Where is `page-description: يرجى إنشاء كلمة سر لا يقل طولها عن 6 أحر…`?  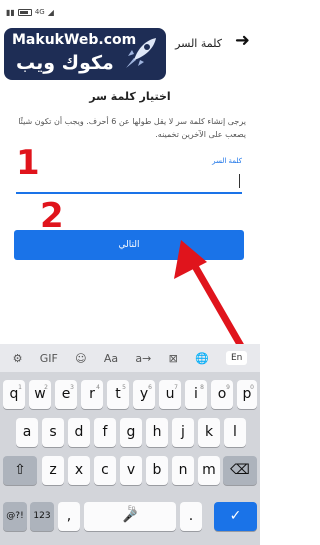
page-description: يرجى إنشاء كلمة سر لا يقل طولها عن 6 أحر… is located at coordinates (132, 128).